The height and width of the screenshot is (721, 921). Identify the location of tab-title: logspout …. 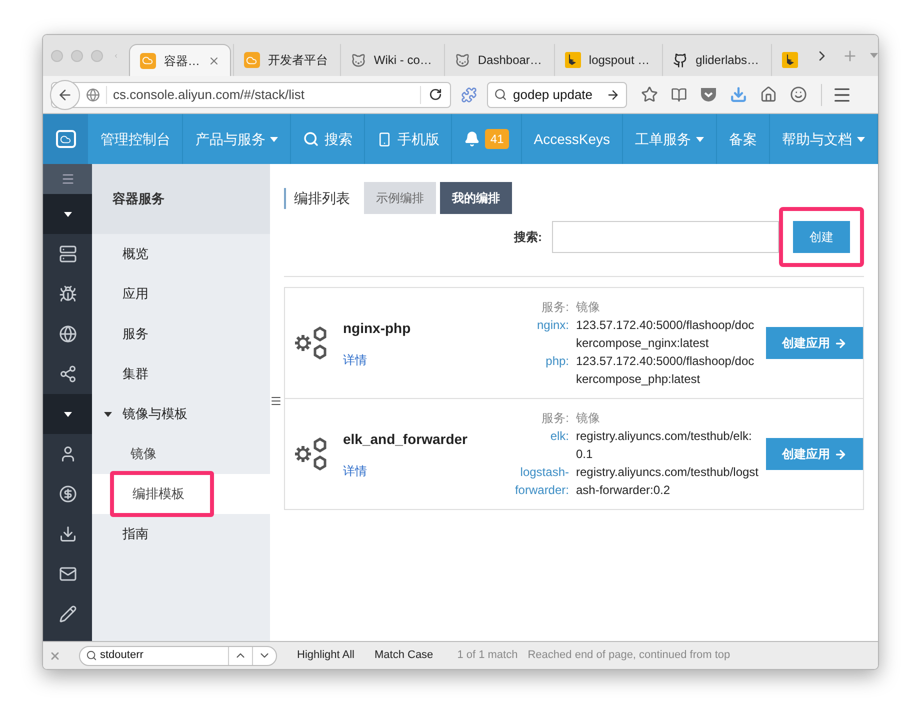
(619, 60).